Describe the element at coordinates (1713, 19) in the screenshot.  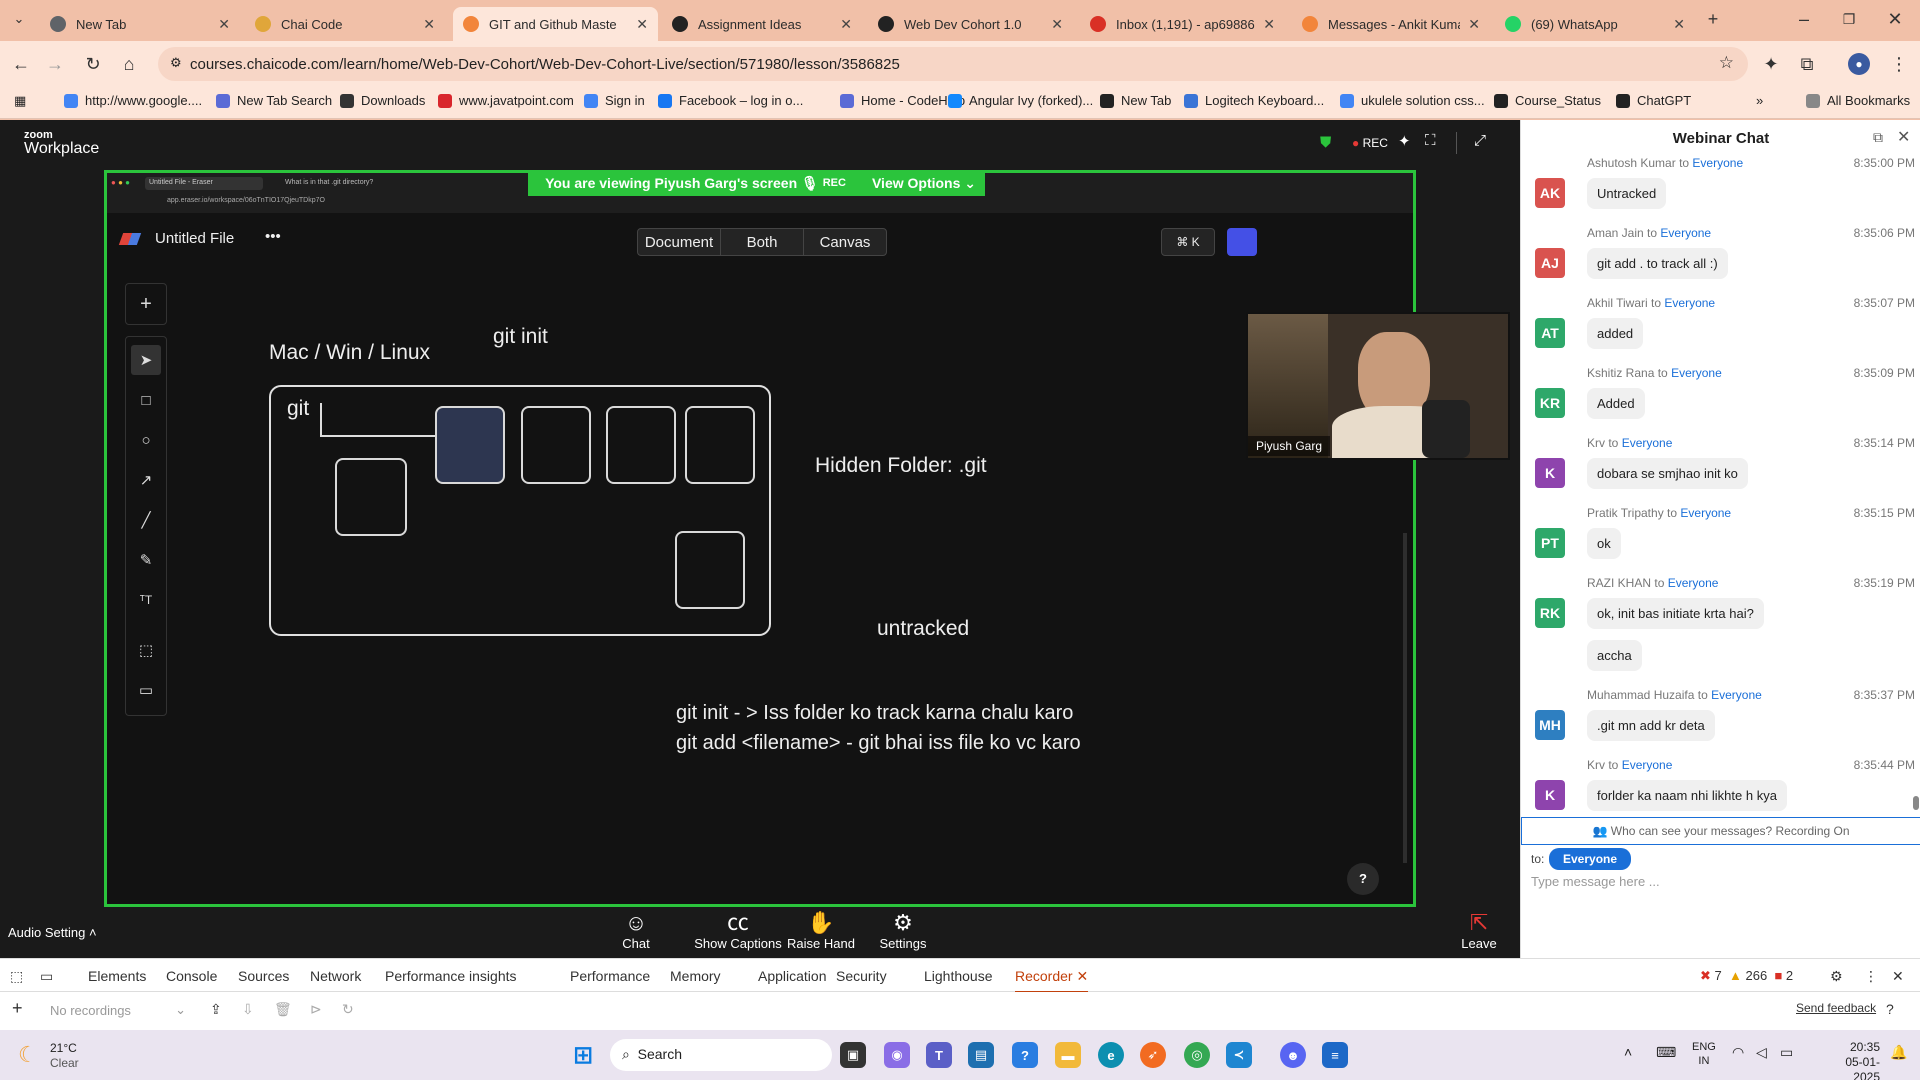
I see `new-tab-icon: +` at that location.